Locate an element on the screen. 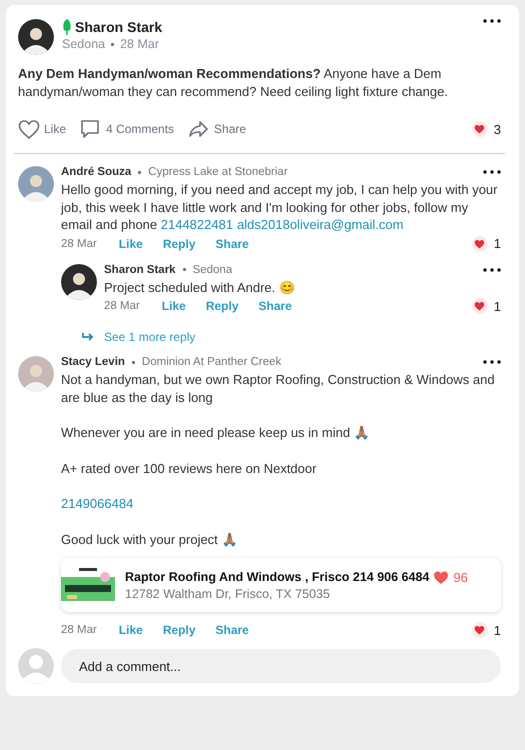 The height and width of the screenshot is (750, 525). comment-button: 4 Comments is located at coordinates (127, 129).